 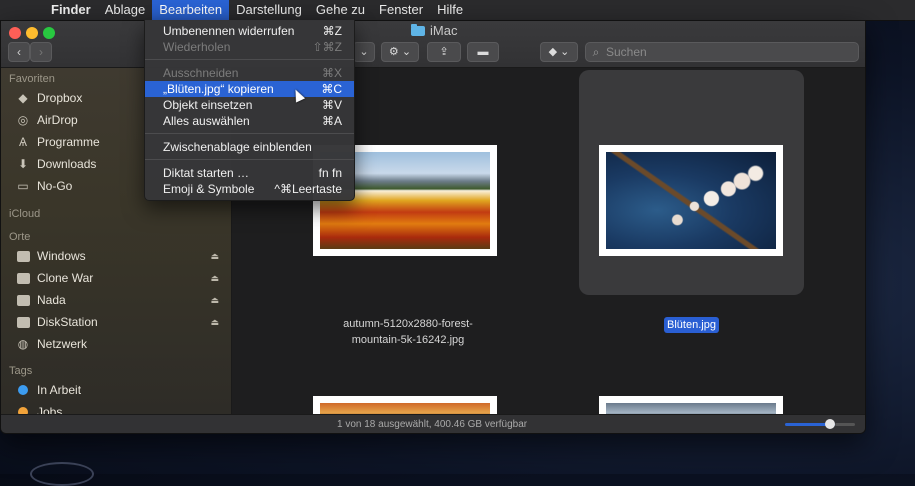 I want to click on window-title: iMac, so click(x=434, y=30).